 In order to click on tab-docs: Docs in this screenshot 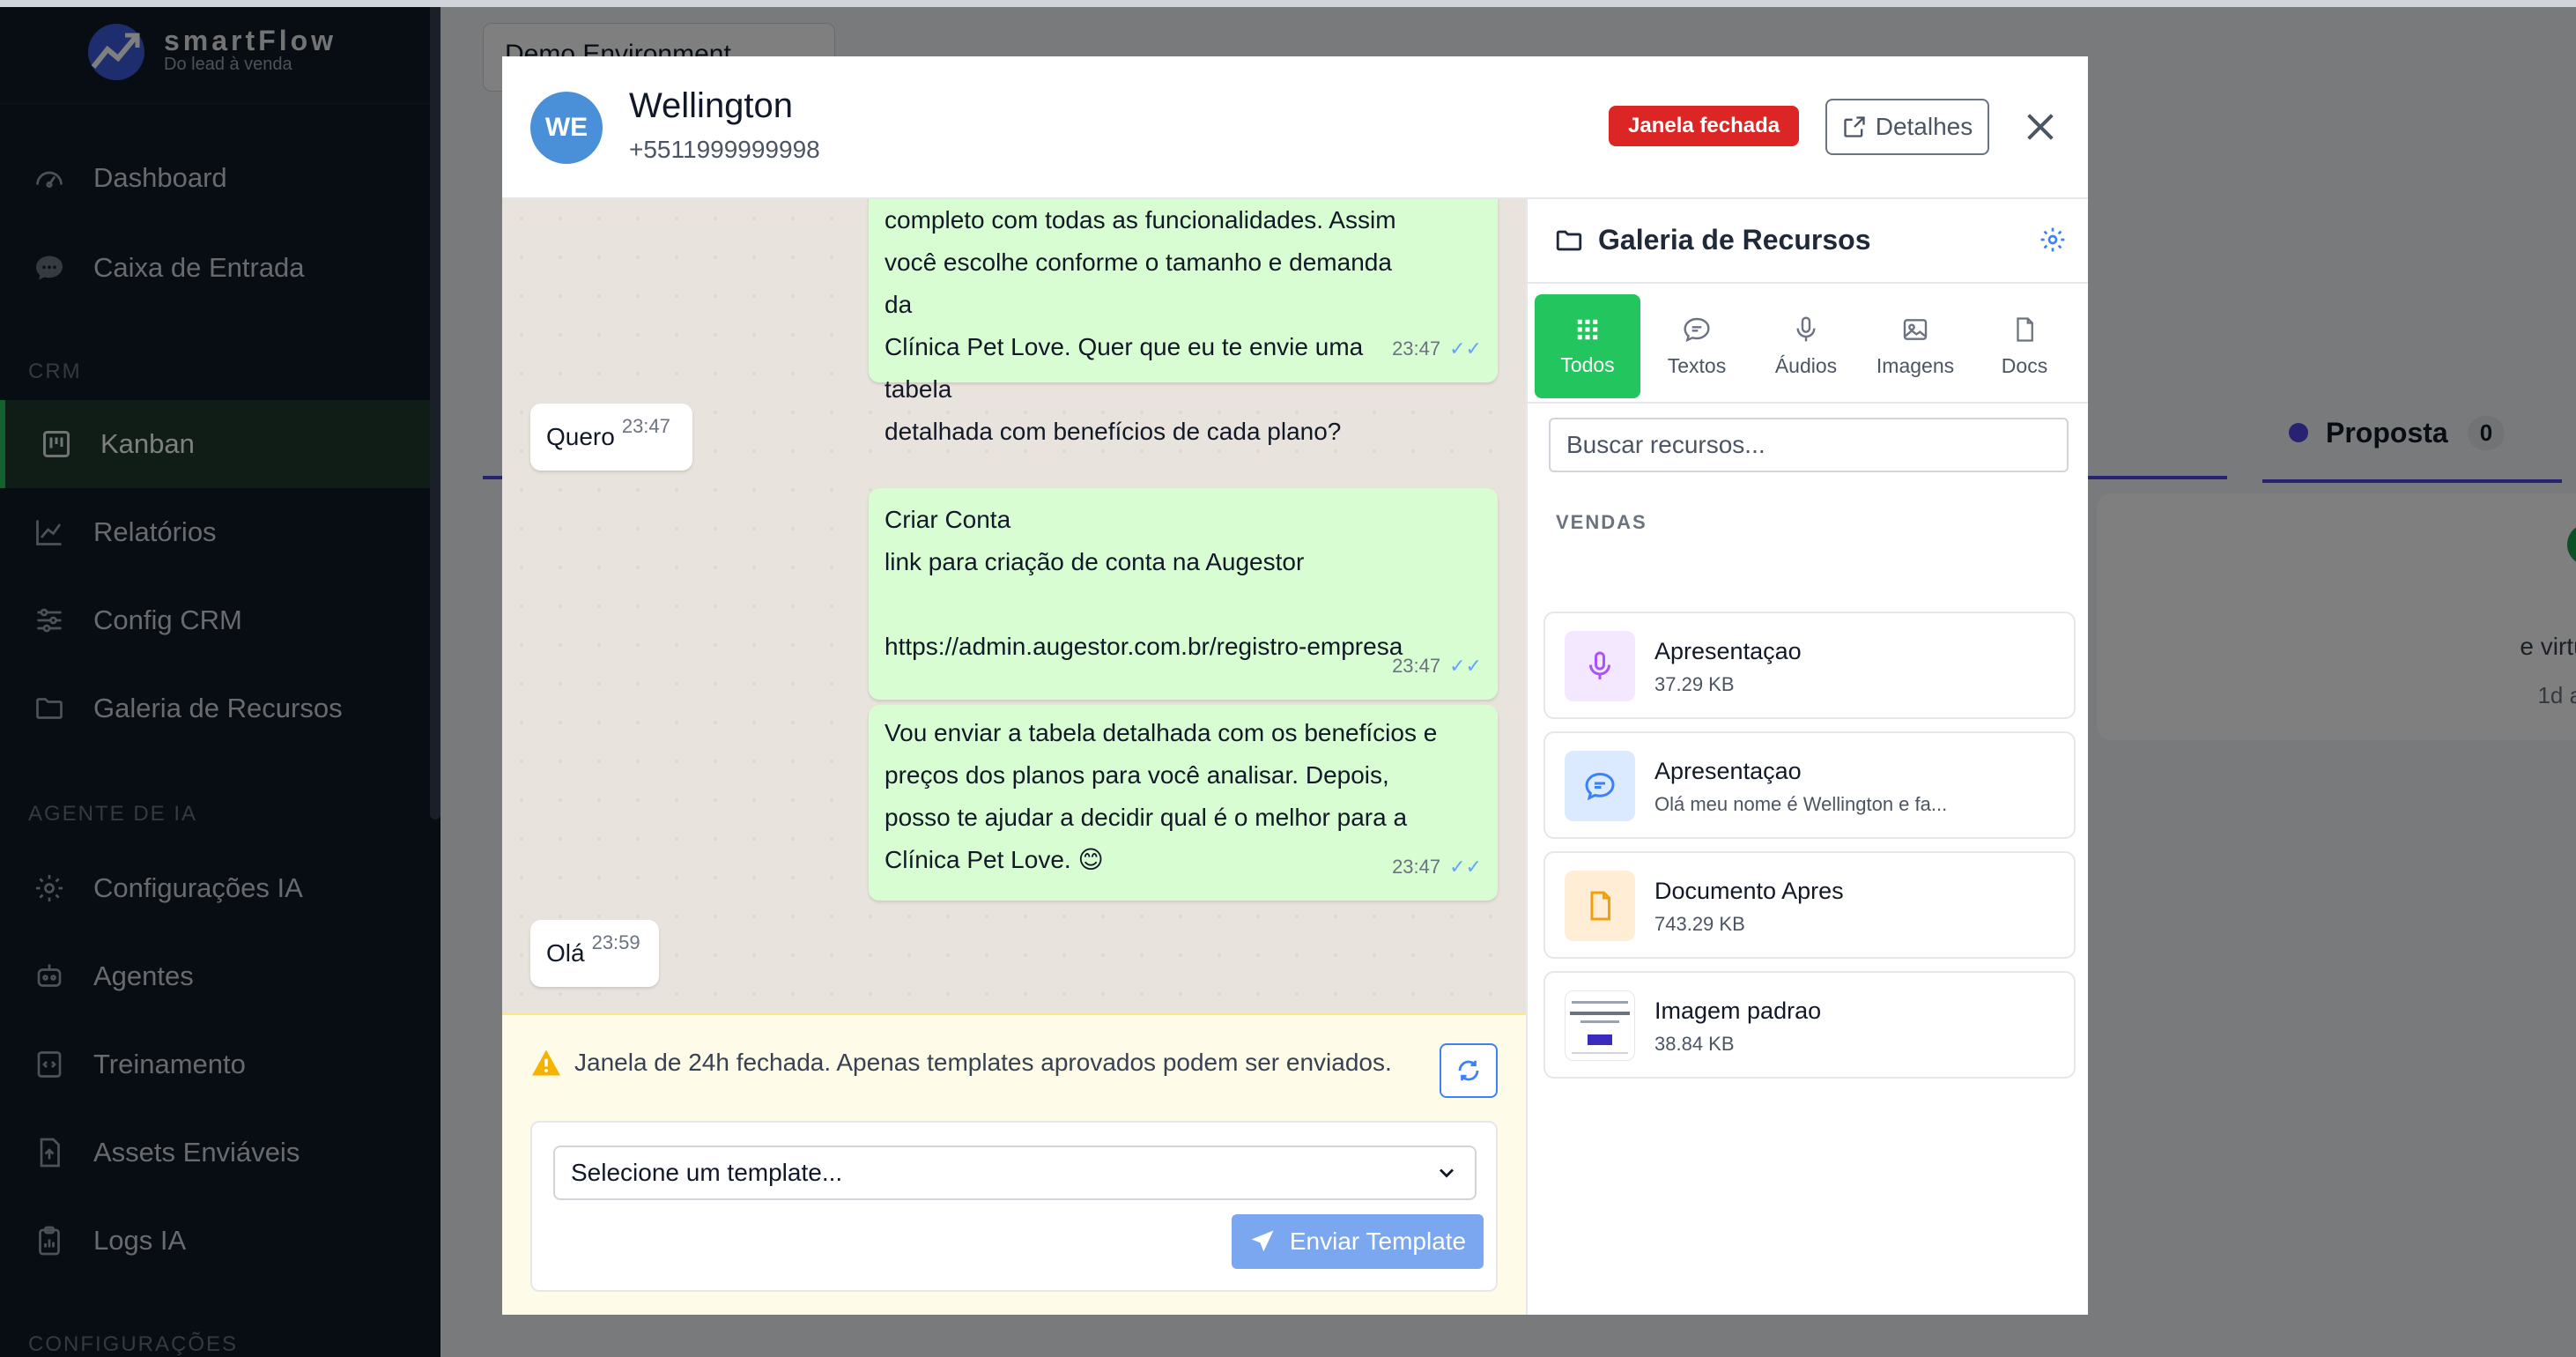, I will do `click(2024, 346)`.